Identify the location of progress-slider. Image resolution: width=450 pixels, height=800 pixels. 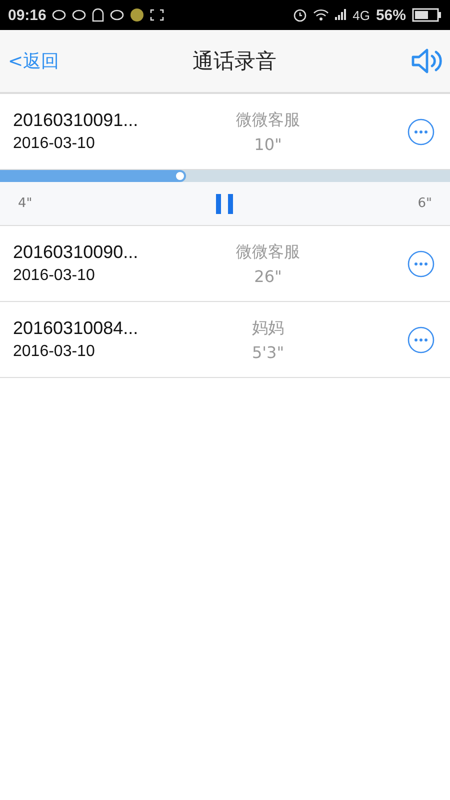
(225, 176).